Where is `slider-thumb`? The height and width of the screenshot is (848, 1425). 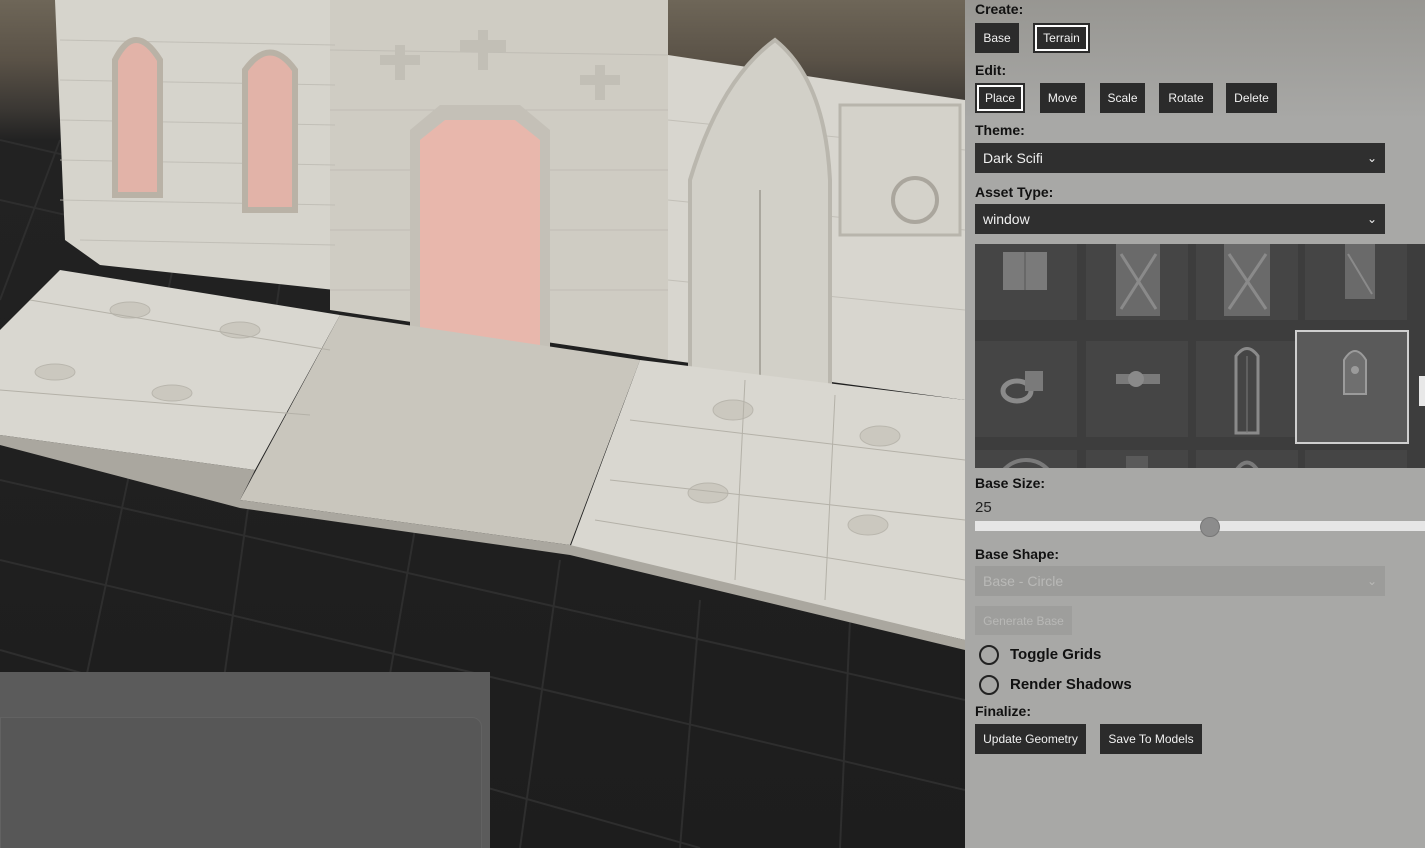 slider-thumb is located at coordinates (1210, 527).